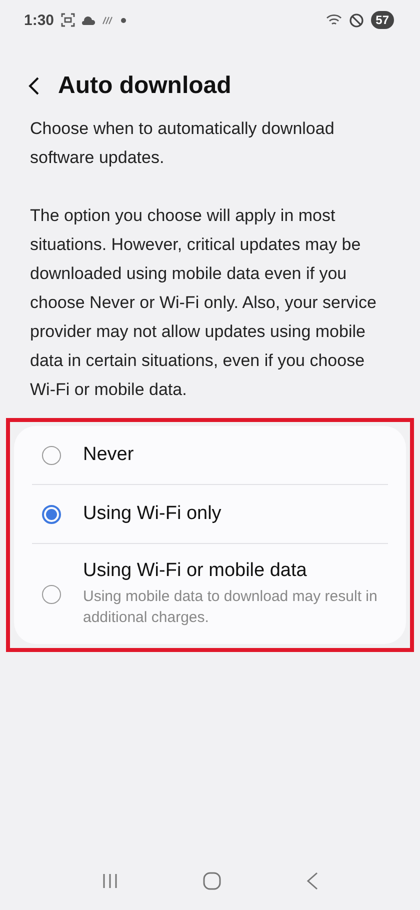 This screenshot has height=910, width=420. Describe the element at coordinates (382, 20) in the screenshot. I see `battery-level: 57` at that location.